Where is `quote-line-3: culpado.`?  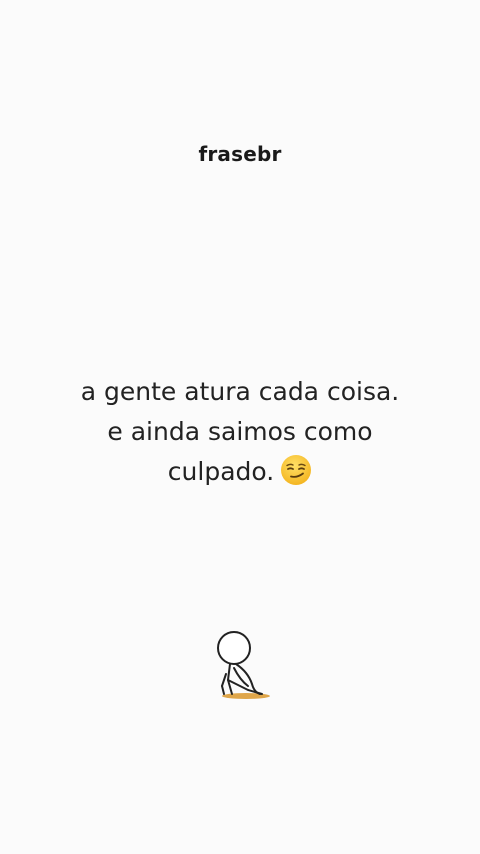
quote-line-3: culpado. is located at coordinates (221, 471).